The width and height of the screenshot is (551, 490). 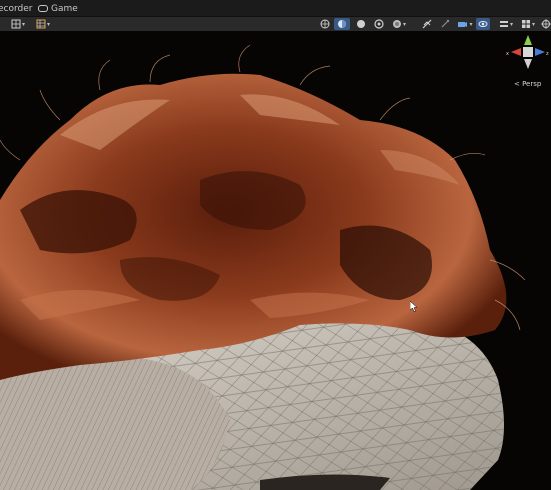 What do you see at coordinates (43, 8) in the screenshot?
I see `gamepad-icon` at bounding box center [43, 8].